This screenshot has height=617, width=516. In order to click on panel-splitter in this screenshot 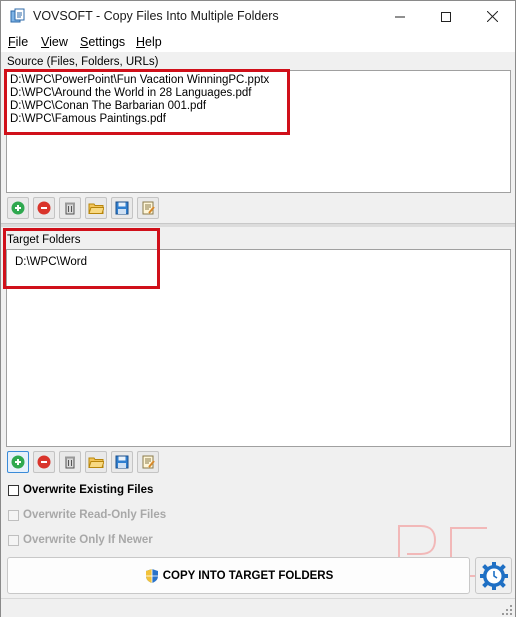, I will do `click(258, 225)`.